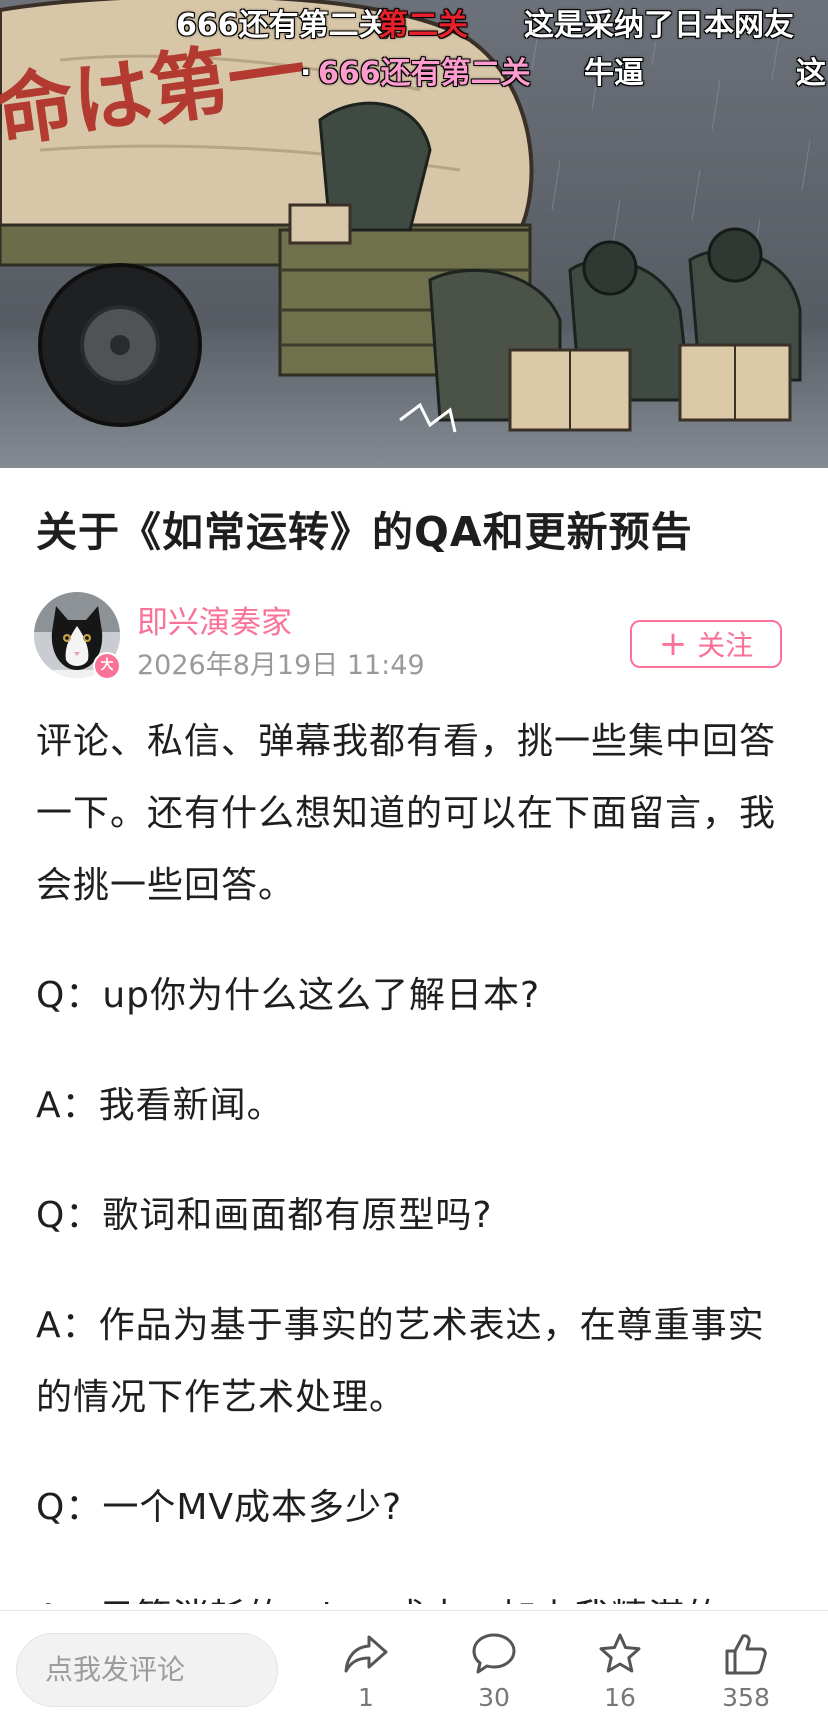  Describe the element at coordinates (620, 1681) in the screenshot. I see `favorite-button: 16` at that location.